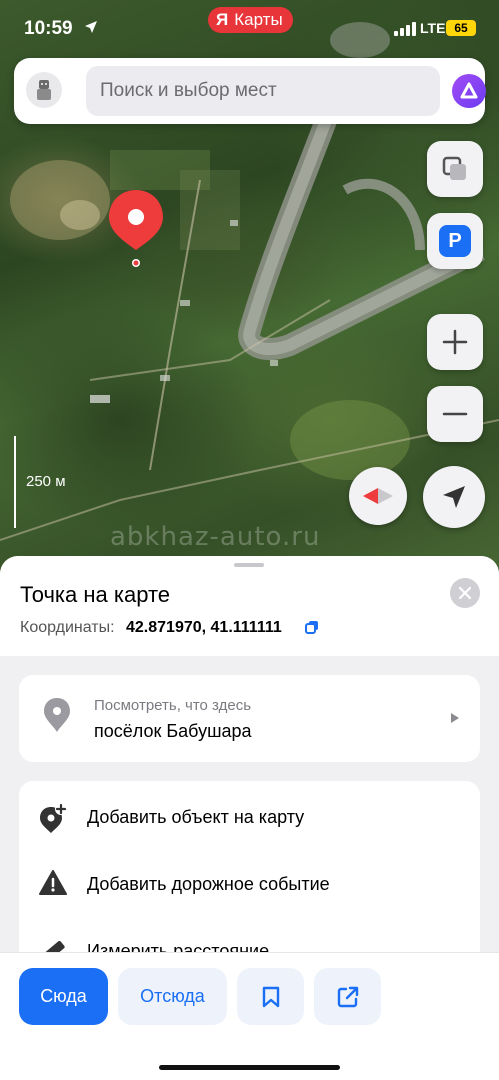 The height and width of the screenshot is (1080, 499). I want to click on share-button, so click(347, 996).